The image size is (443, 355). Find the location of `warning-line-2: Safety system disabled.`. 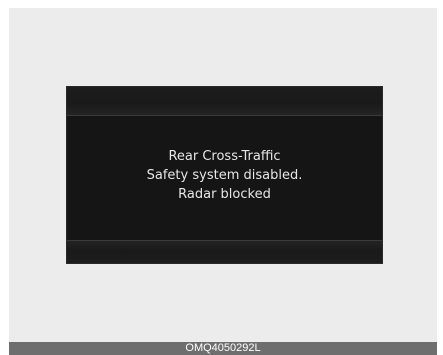

warning-line-2: Safety system disabled. is located at coordinates (224, 175).